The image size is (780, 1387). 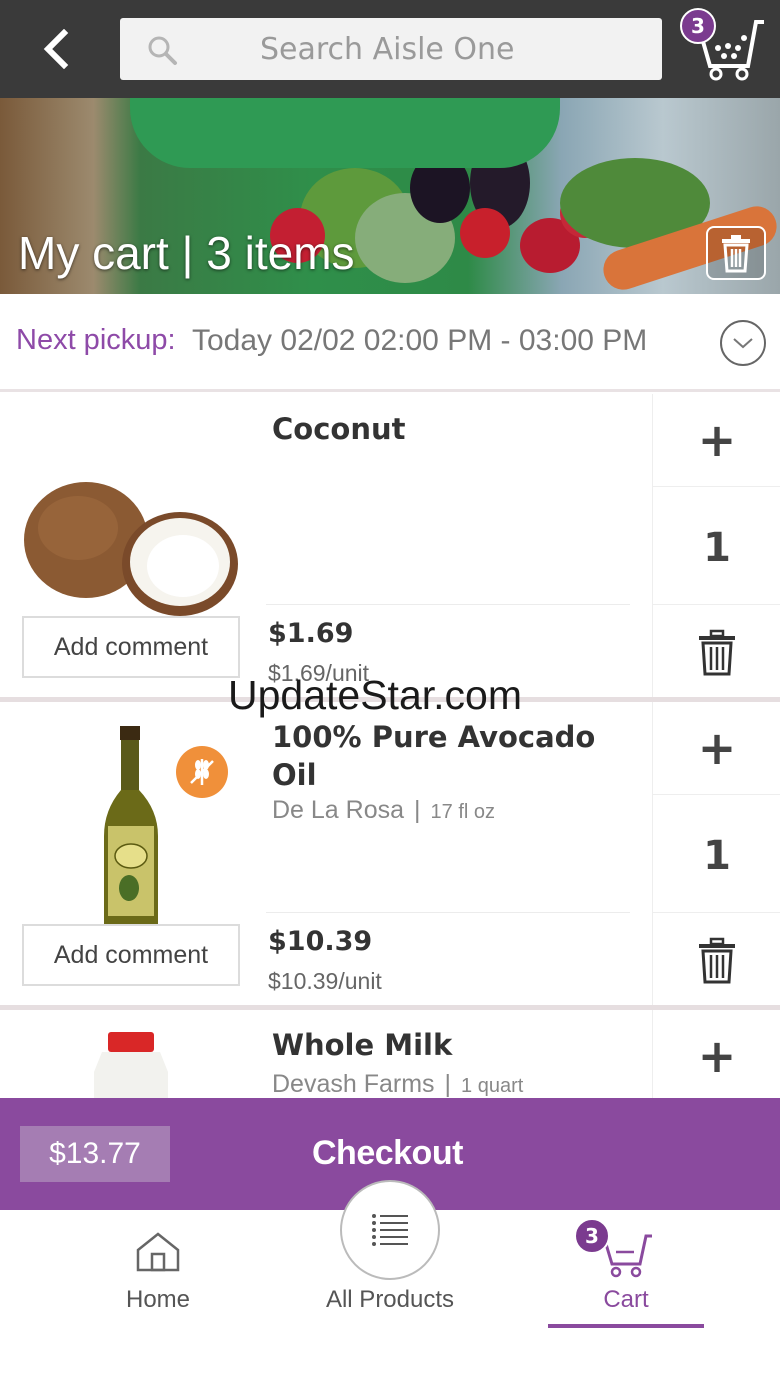 What do you see at coordinates (390, 1299) in the screenshot?
I see `nav-all-products-label: All Products` at bounding box center [390, 1299].